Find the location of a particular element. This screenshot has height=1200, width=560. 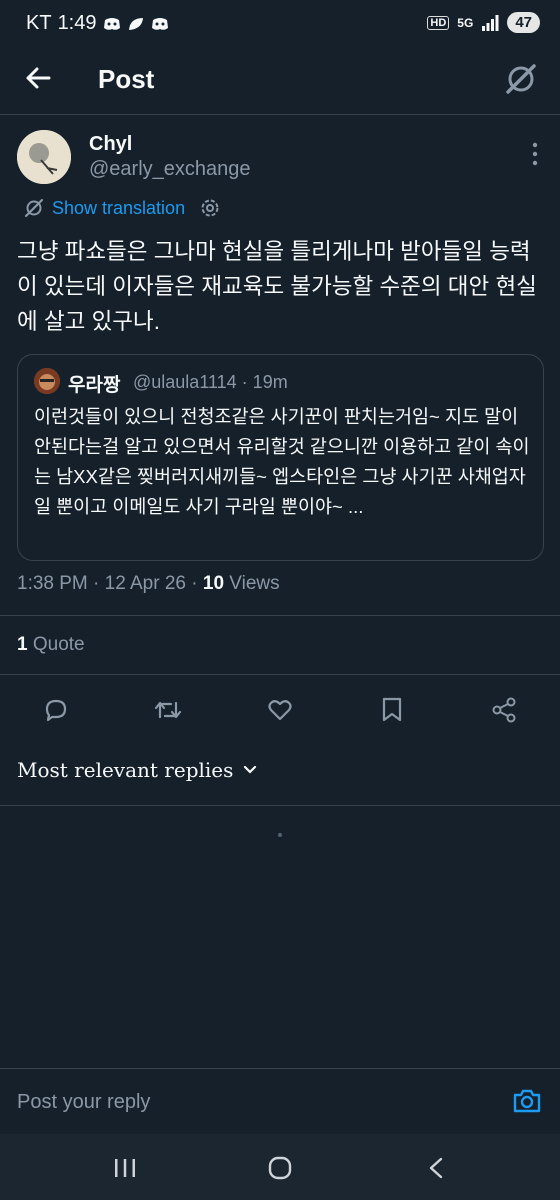

recents-button is located at coordinates (125, 1168).